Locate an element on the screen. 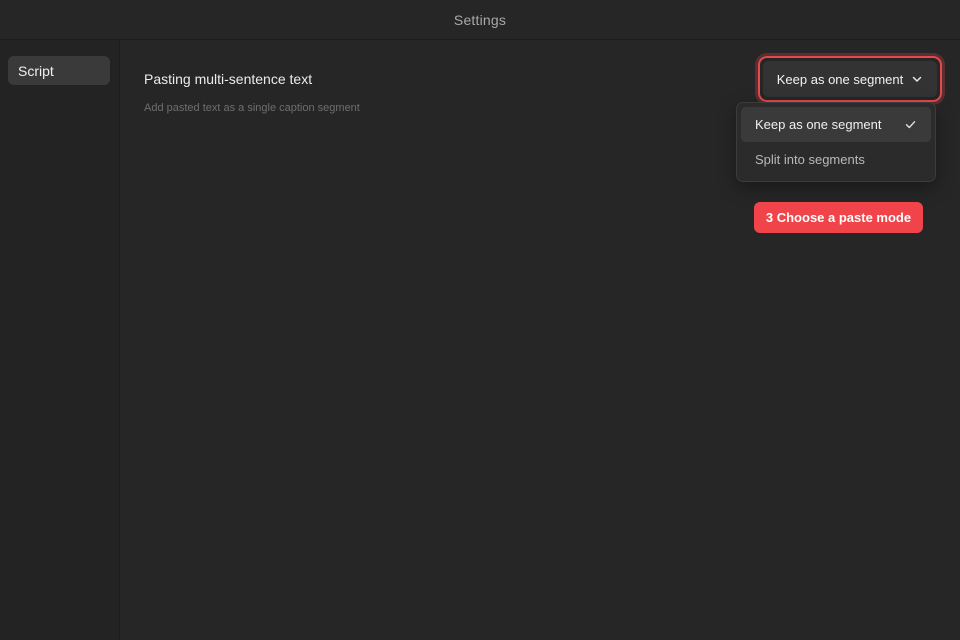 This screenshot has height=640, width=960. setting-label: Pasting multi-sentence text is located at coordinates (228, 79).